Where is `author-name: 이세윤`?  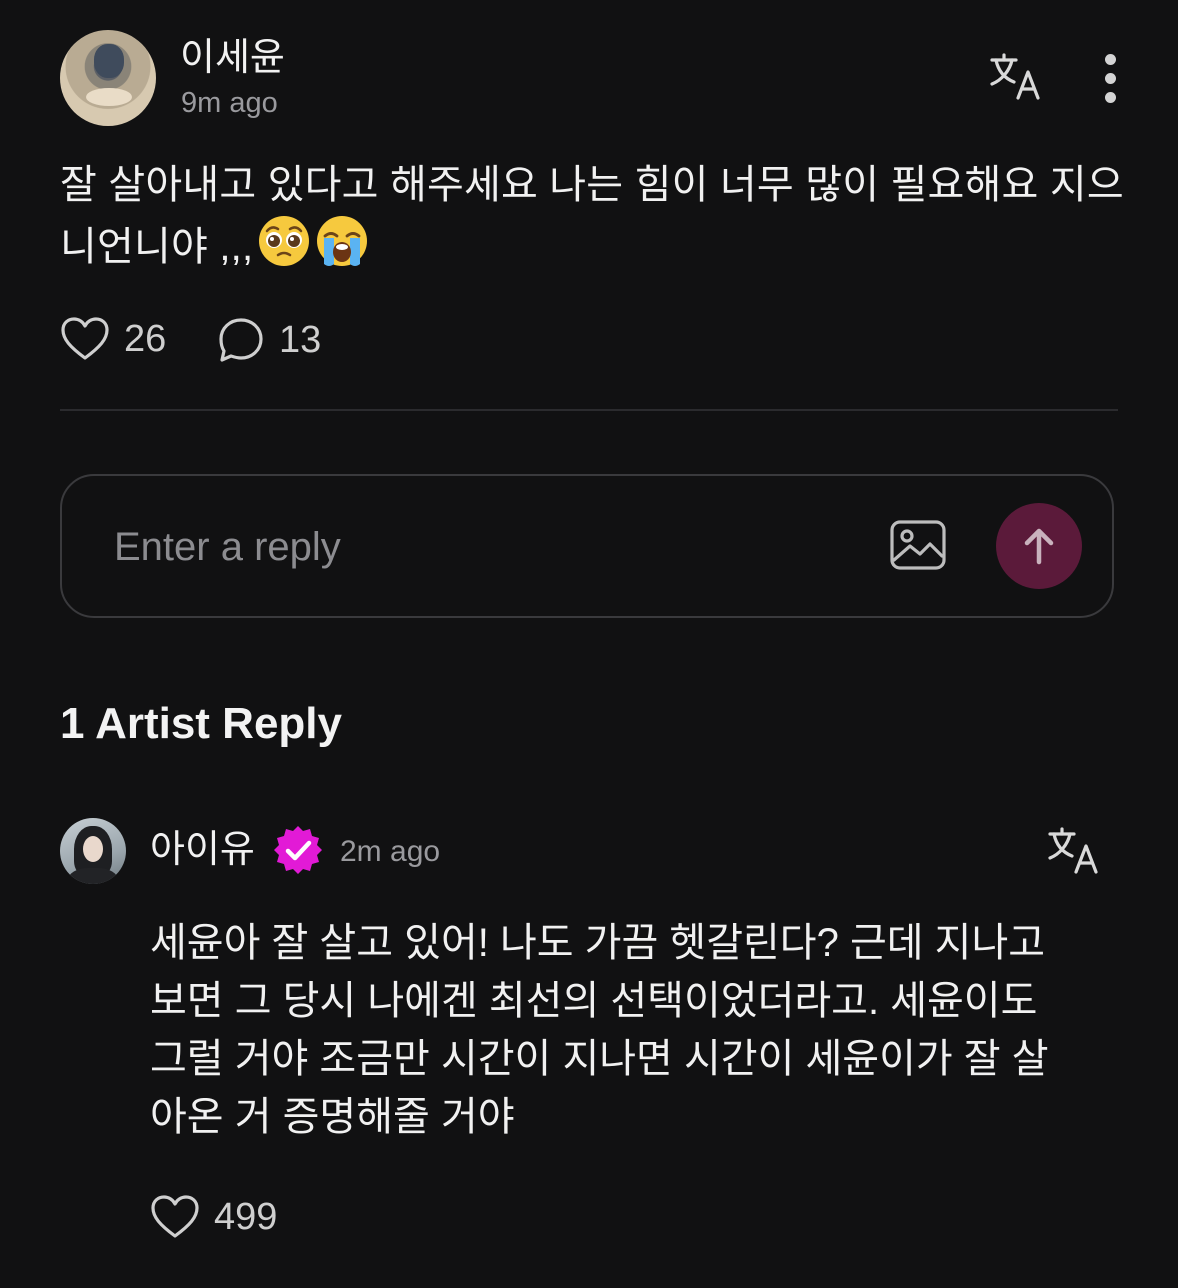
author-name: 이세윤 is located at coordinates (232, 58).